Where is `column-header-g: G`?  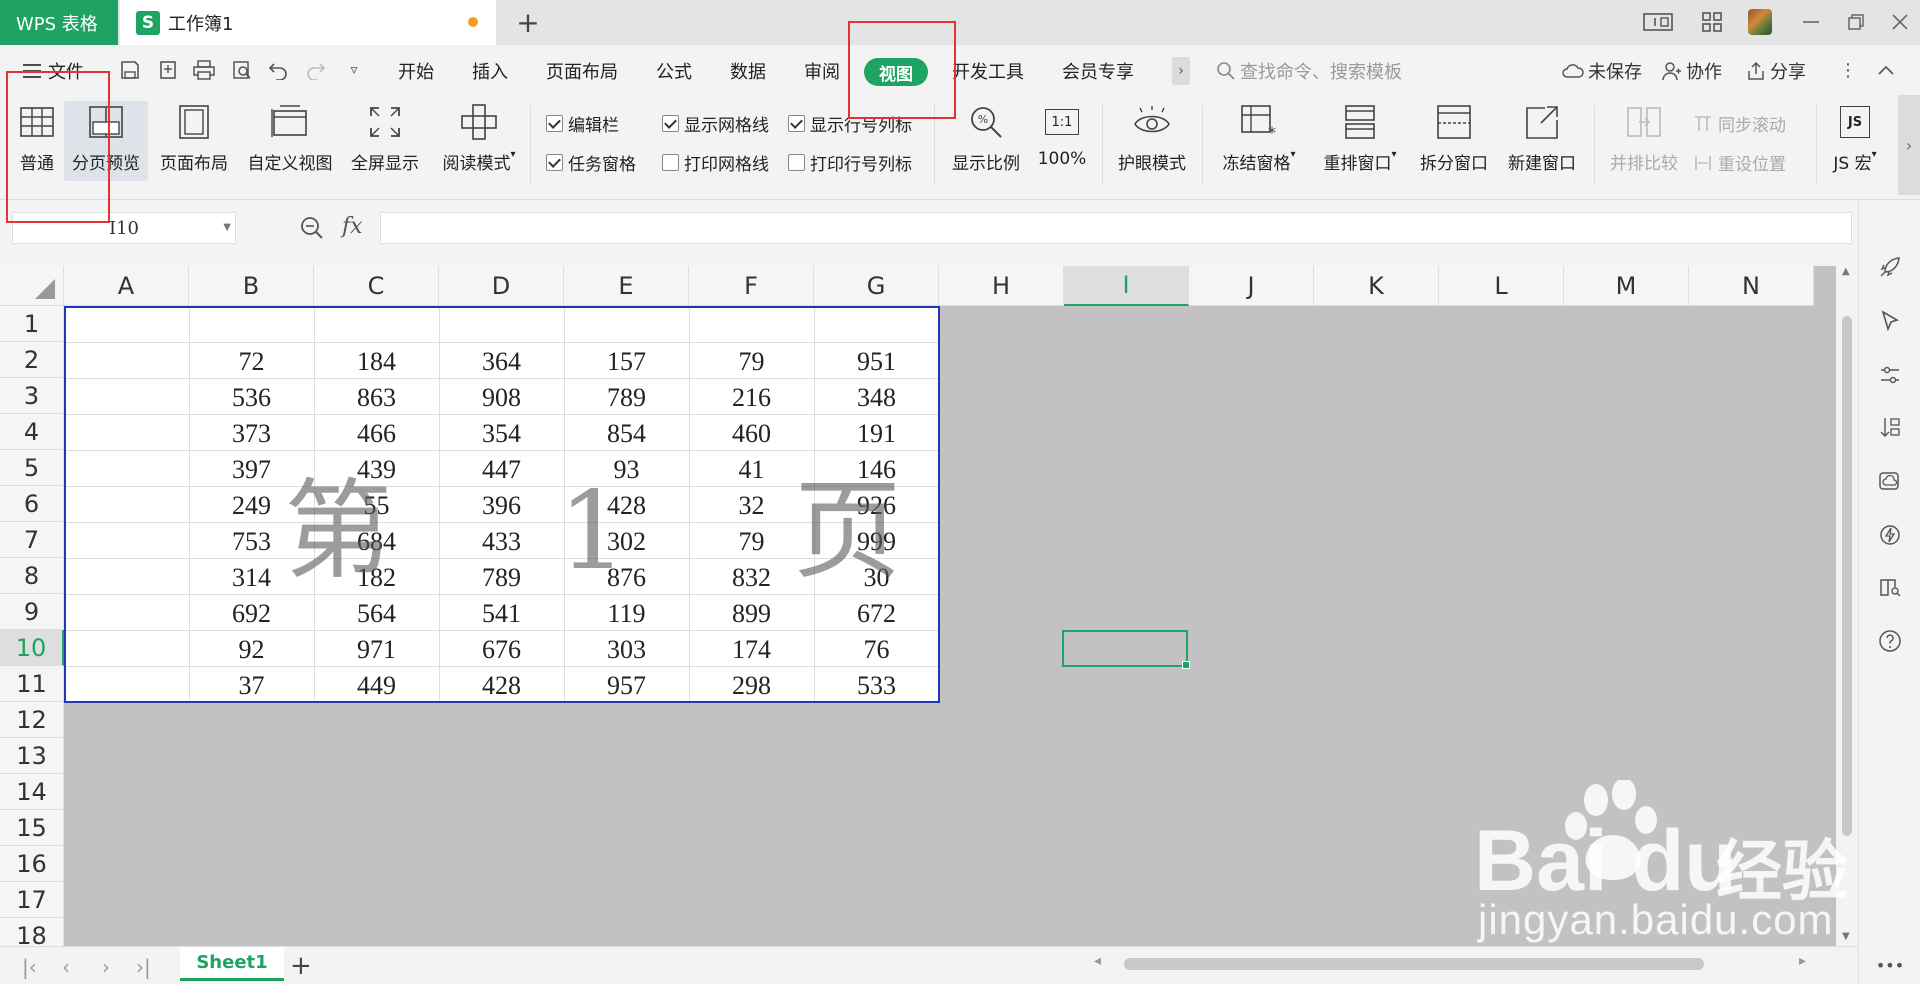
column-header-g: G is located at coordinates (876, 286).